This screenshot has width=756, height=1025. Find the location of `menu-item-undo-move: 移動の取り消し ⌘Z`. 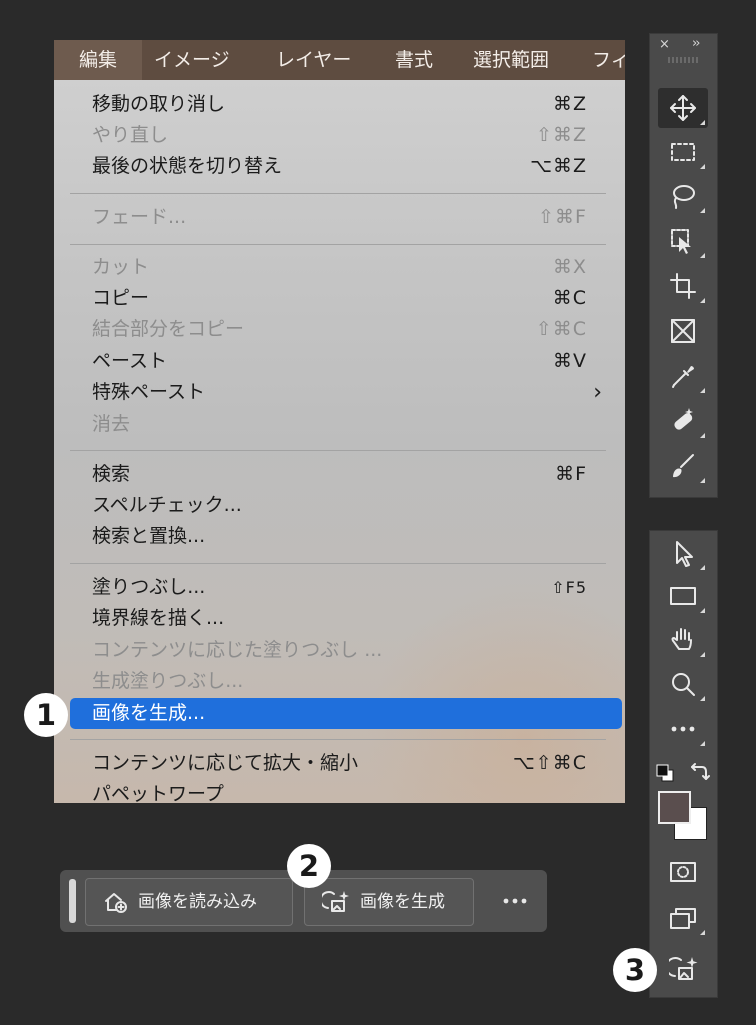

menu-item-undo-move: 移動の取り消し ⌘Z is located at coordinates (339, 104).